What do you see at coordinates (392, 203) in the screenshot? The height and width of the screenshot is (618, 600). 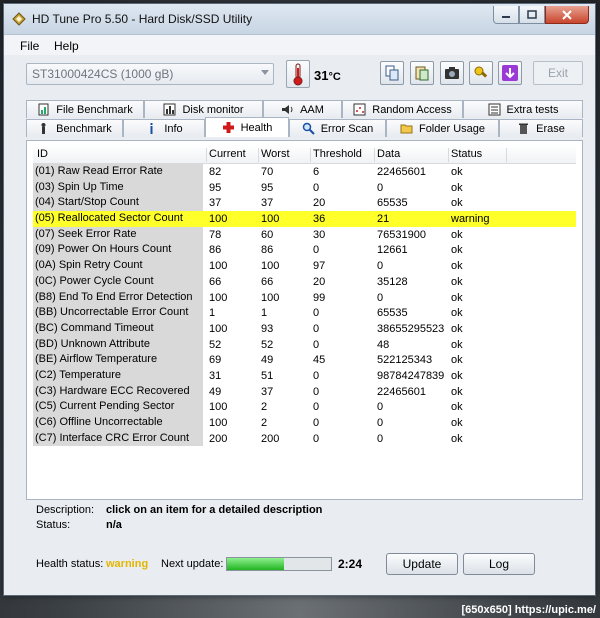 I see `cell-data: 65535` at bounding box center [392, 203].